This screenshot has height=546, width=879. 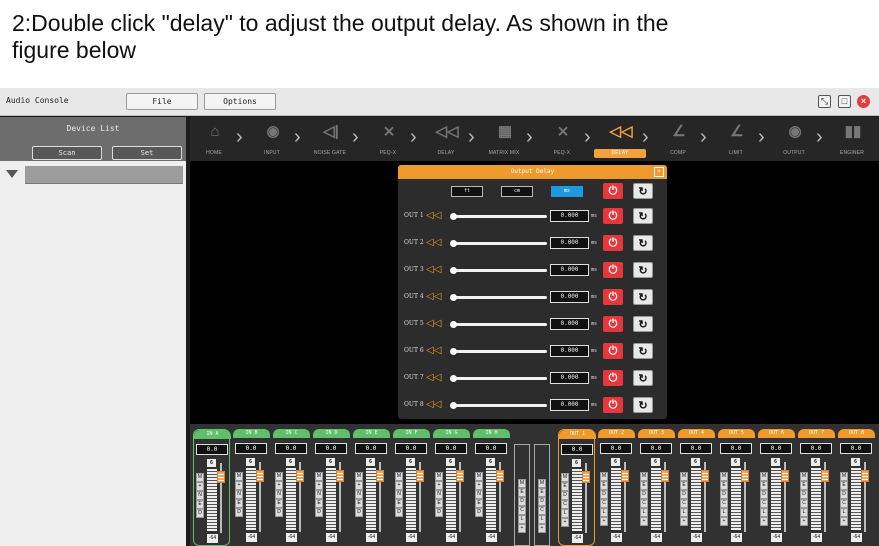 I want to click on unit-ft-button: ft, so click(x=467, y=191).